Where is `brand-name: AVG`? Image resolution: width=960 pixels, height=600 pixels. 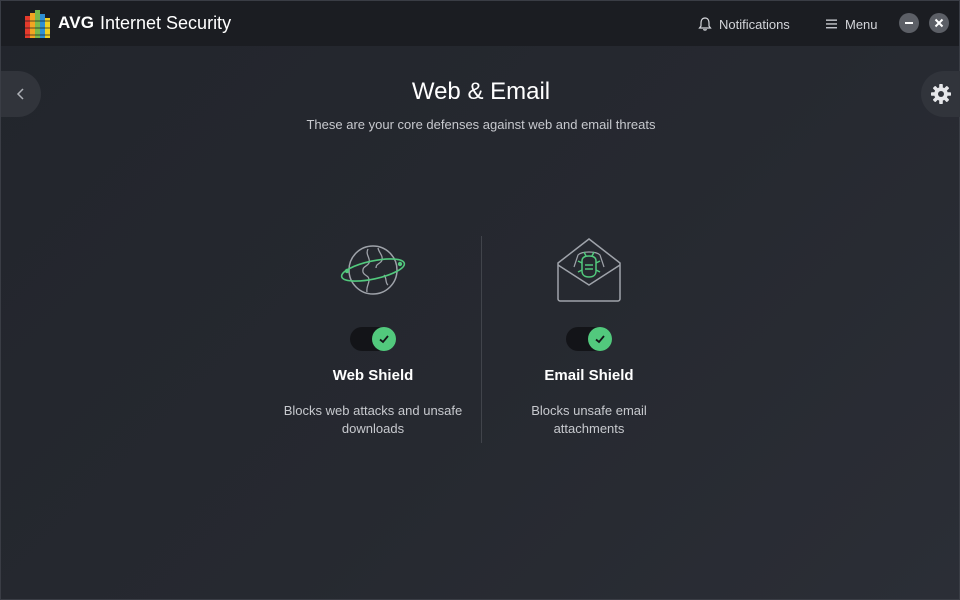 brand-name: AVG is located at coordinates (76, 22).